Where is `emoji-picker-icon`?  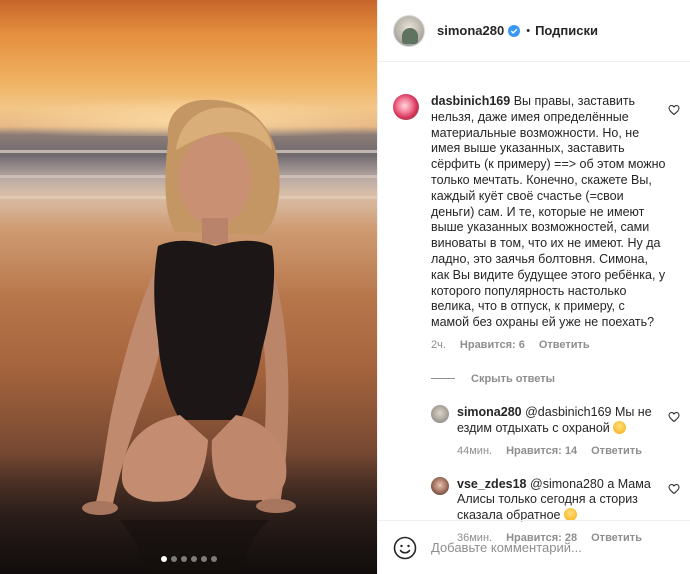
emoji-picker-icon is located at coordinates (405, 548).